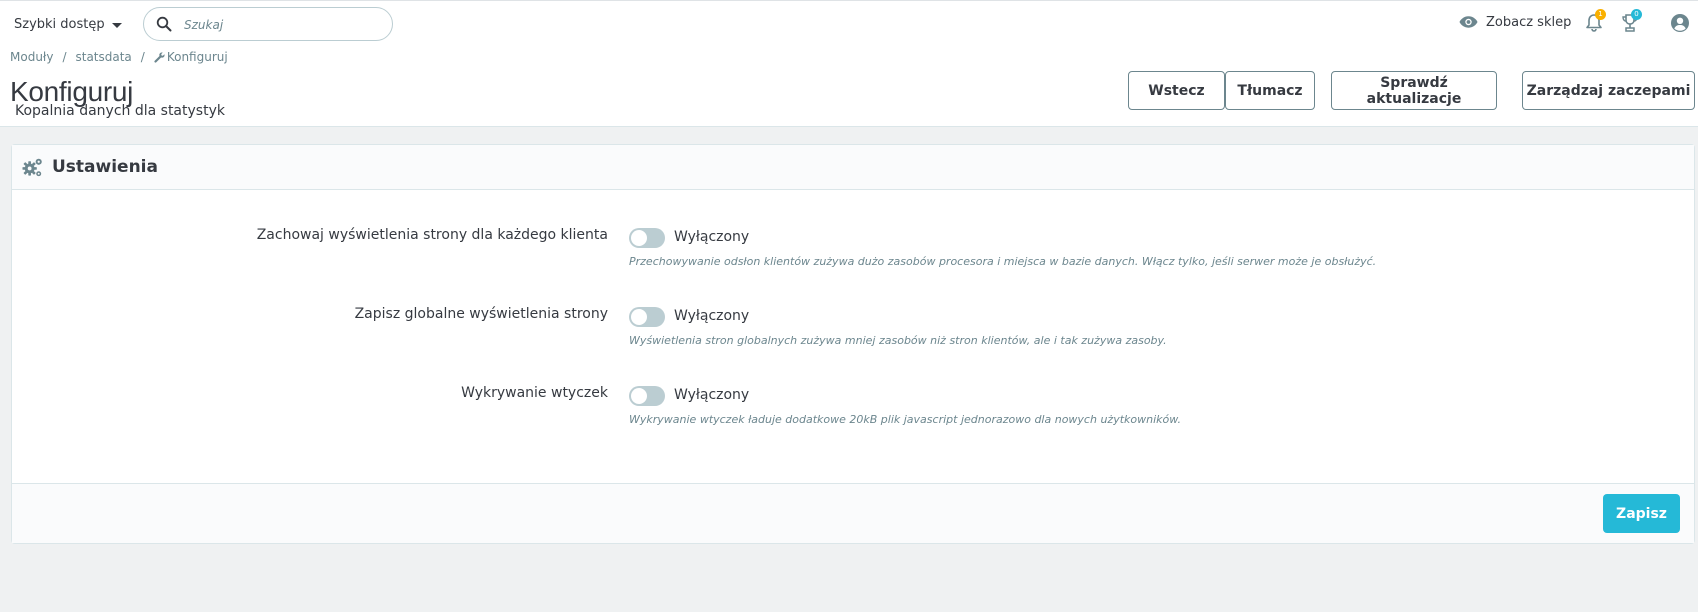  Describe the element at coordinates (120, 111) in the screenshot. I see `page-subtitle: Kopalnia danych dla statystyk` at that location.